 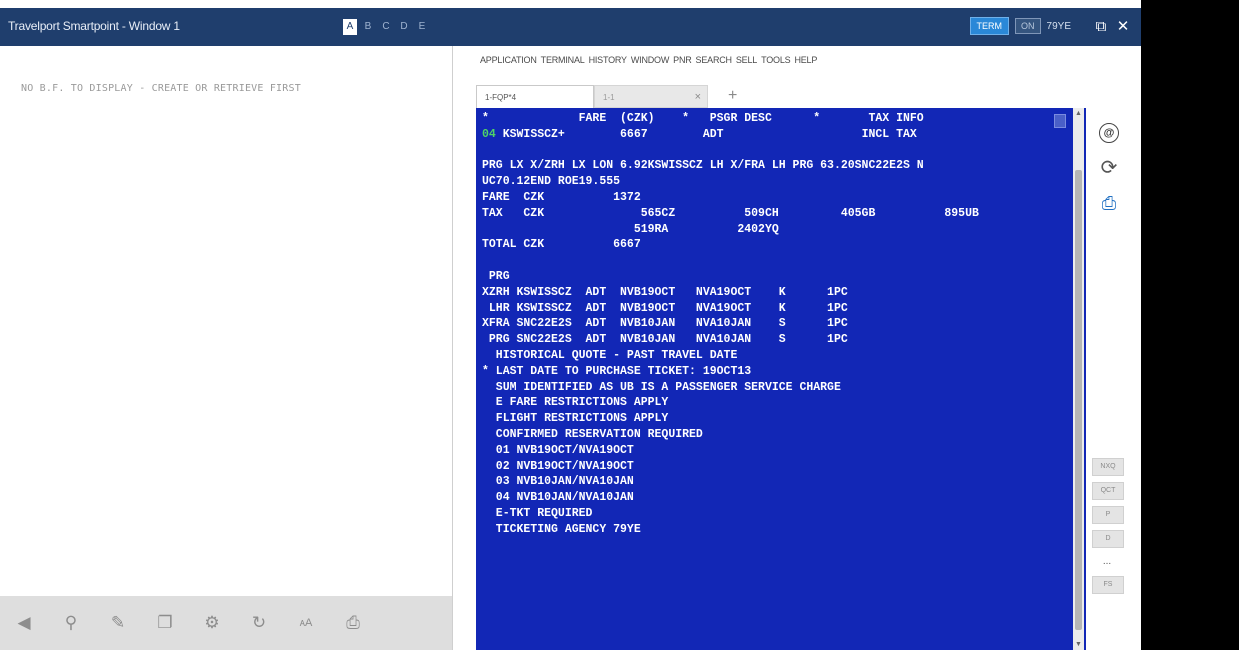 What do you see at coordinates (575, 403) in the screenshot?
I see `terminal-line: E FARE RESTRICTIONS APPLY` at bounding box center [575, 403].